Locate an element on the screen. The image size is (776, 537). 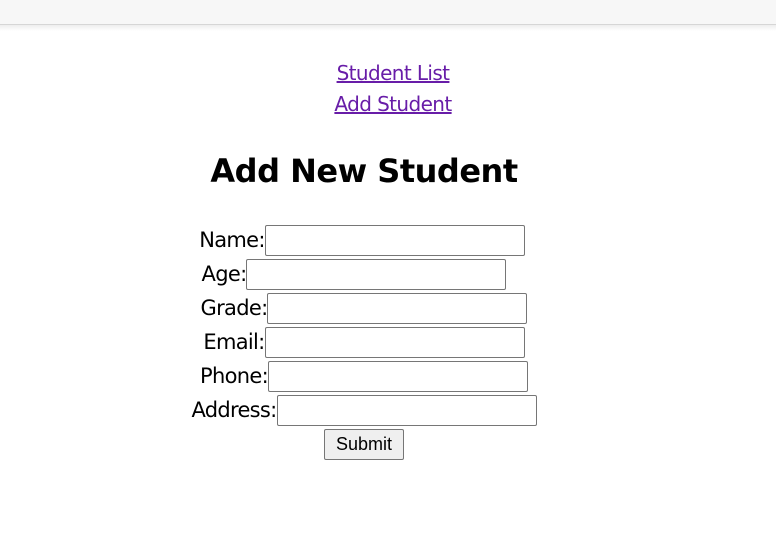
address-input is located at coordinates (406, 410).